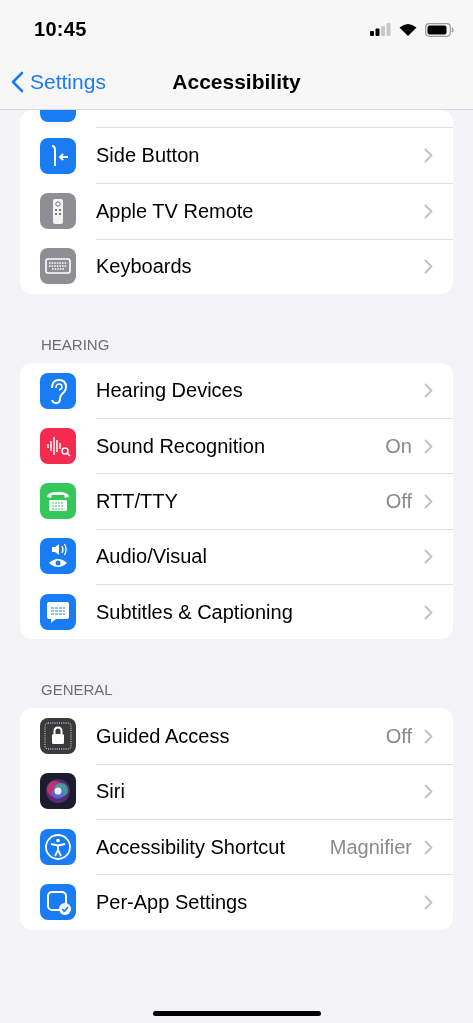 This screenshot has width=473, height=1023. Describe the element at coordinates (137, 502) in the screenshot. I see `row-label: RTT/TTY` at that location.